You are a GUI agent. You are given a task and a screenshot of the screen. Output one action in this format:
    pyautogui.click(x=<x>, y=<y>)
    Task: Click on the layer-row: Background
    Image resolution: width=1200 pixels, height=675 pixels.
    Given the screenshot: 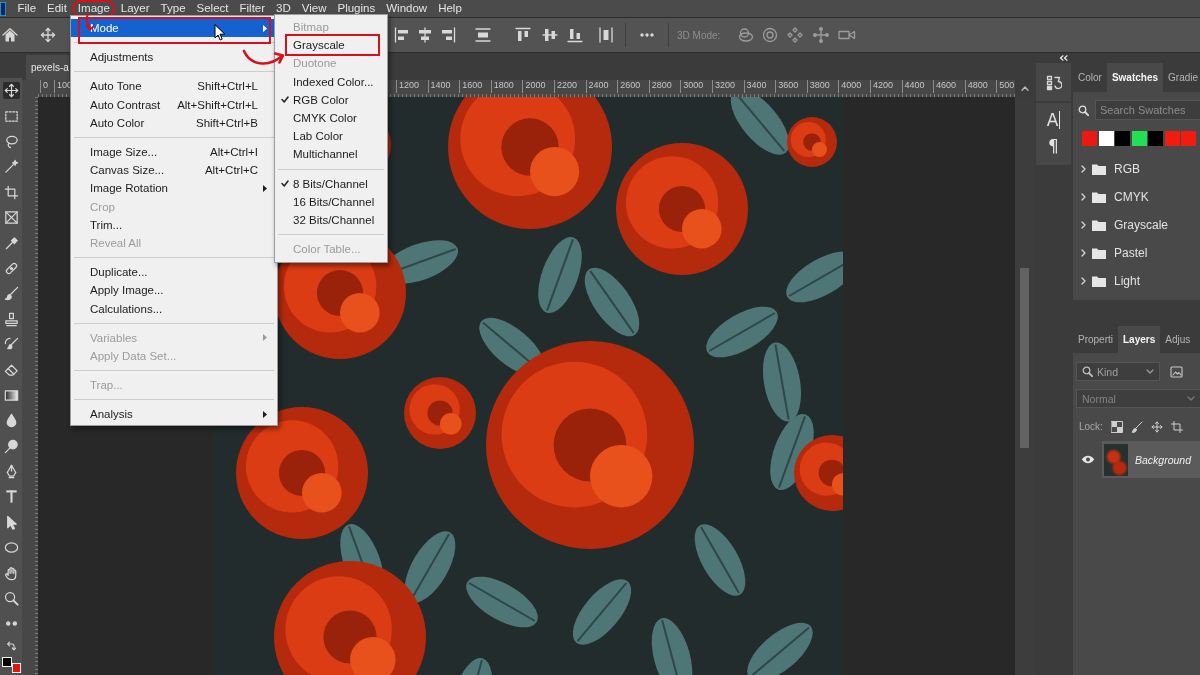 What is the action you would take?
    pyautogui.click(x=1151, y=459)
    